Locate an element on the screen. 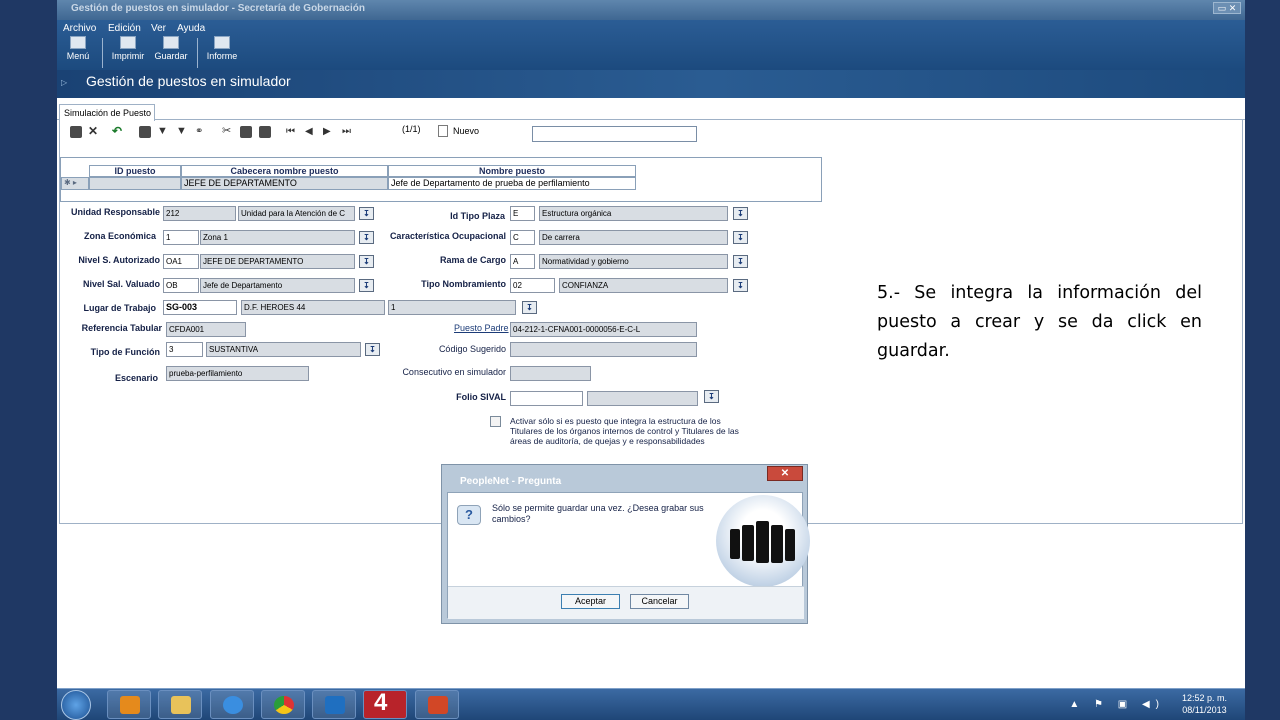 The image size is (1280, 720). label-unidad-responsable: Unidad Responsable is located at coordinates (115, 212).